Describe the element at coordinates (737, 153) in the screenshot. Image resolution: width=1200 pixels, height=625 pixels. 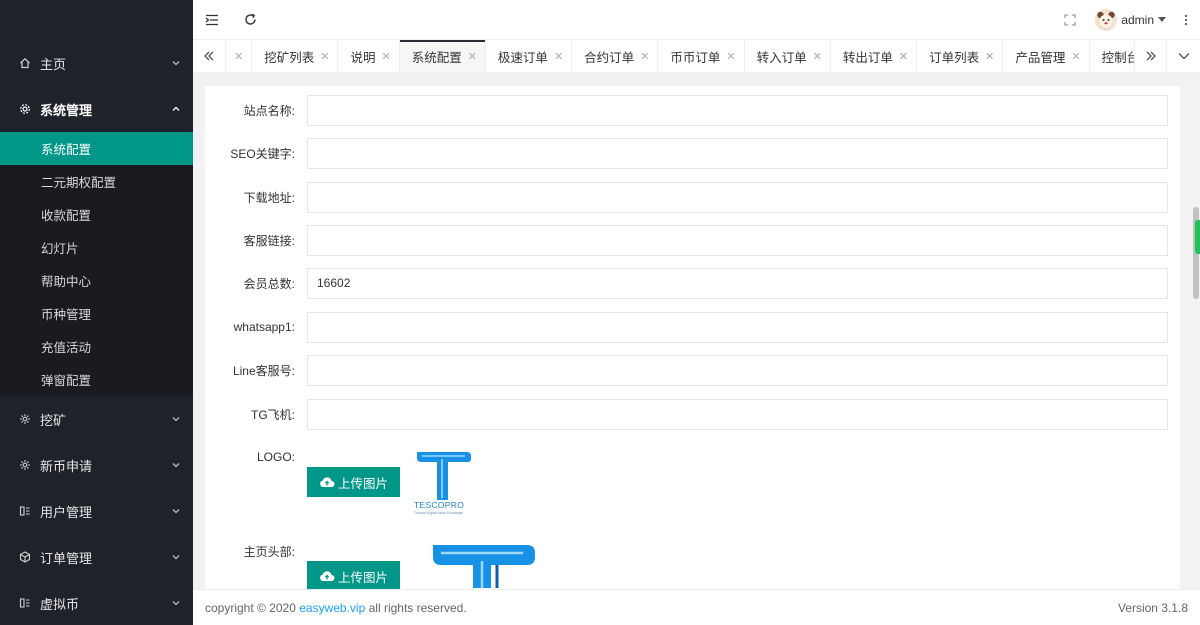
I see `seo-keywords-input` at that location.